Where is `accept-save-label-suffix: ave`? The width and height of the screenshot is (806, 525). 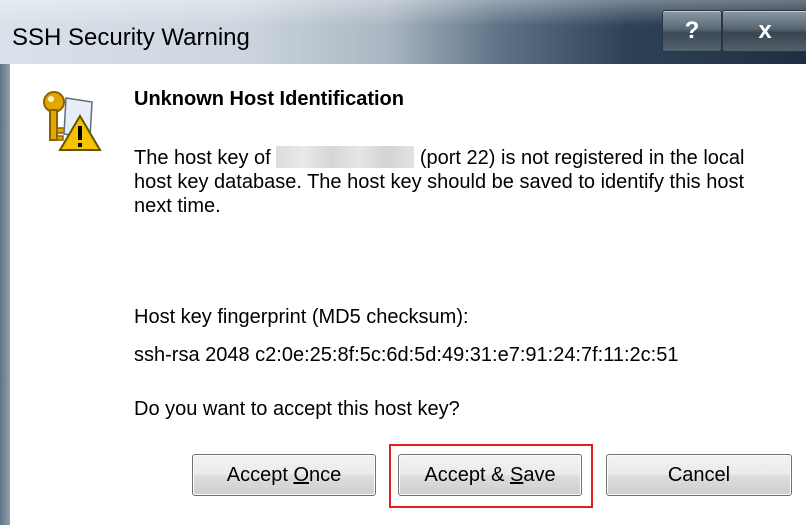
accept-save-label-suffix: ave is located at coordinates (539, 474).